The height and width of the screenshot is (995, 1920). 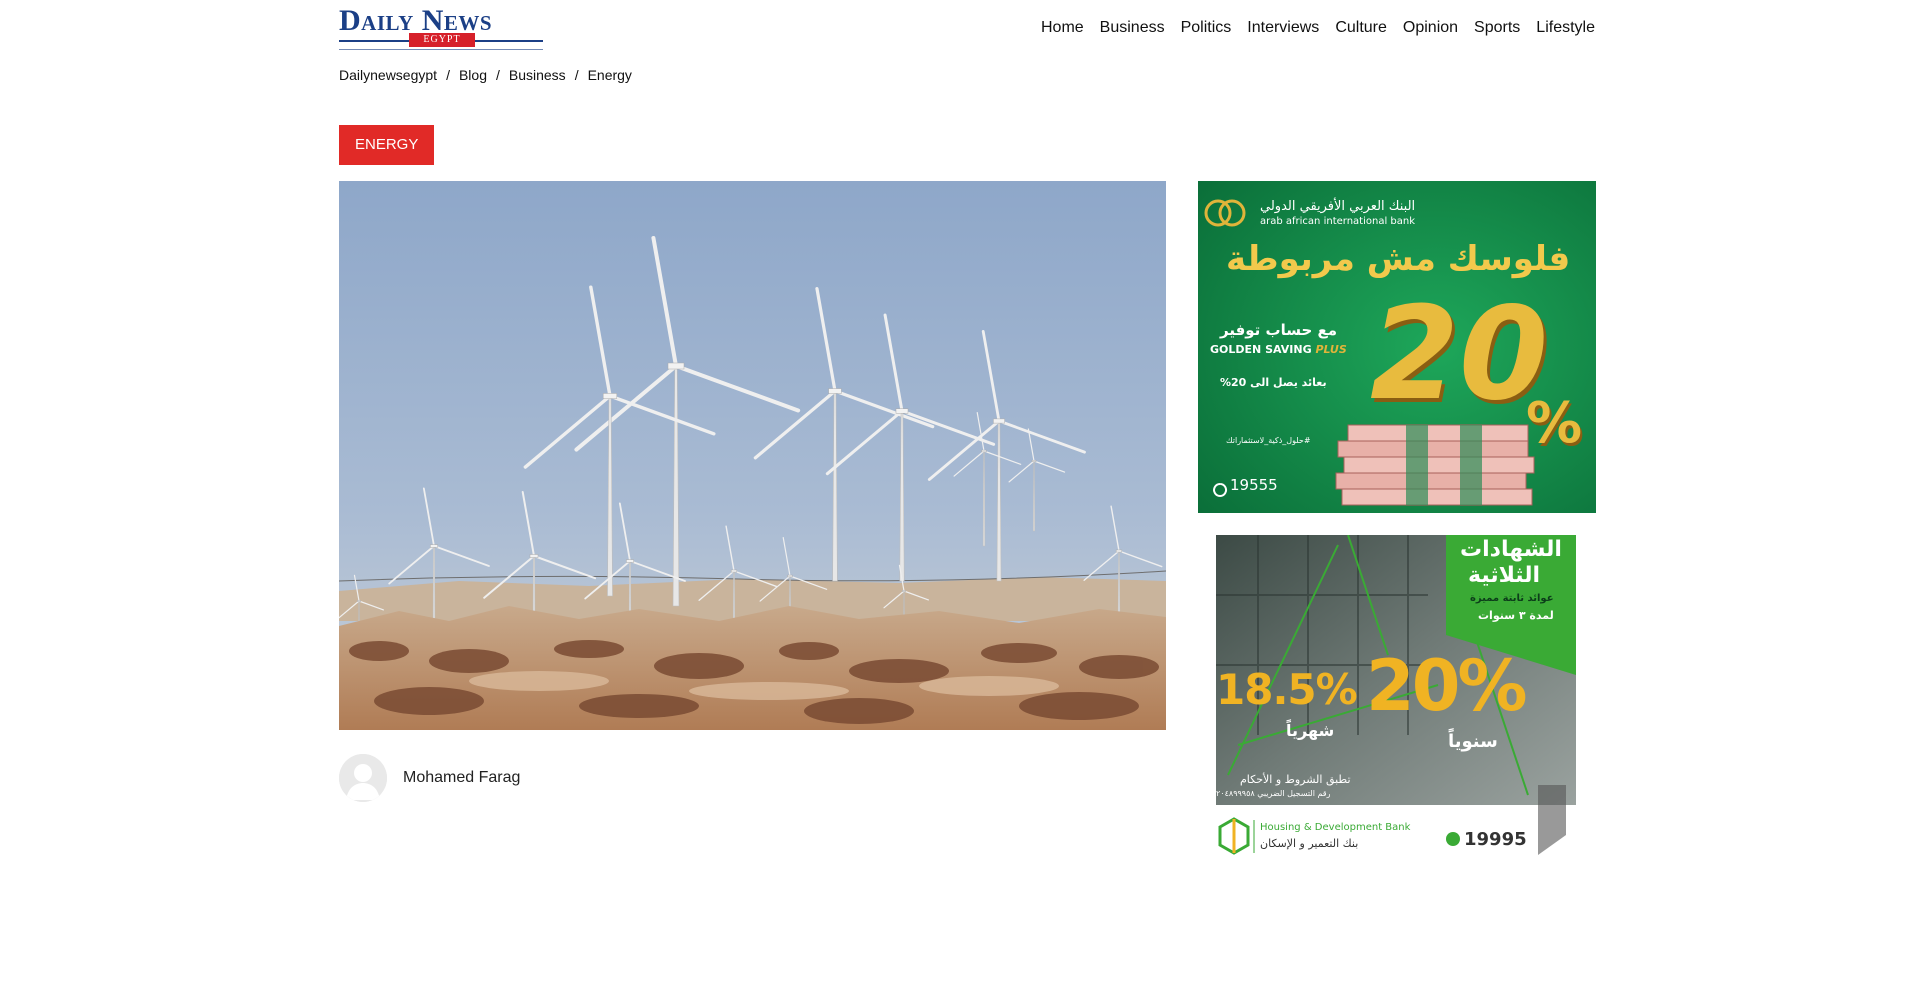 I want to click on ad2-tax-number: رقم التسجيل الضريبي ٢٠٤٨٩٩٩٥٨, so click(x=1273, y=793).